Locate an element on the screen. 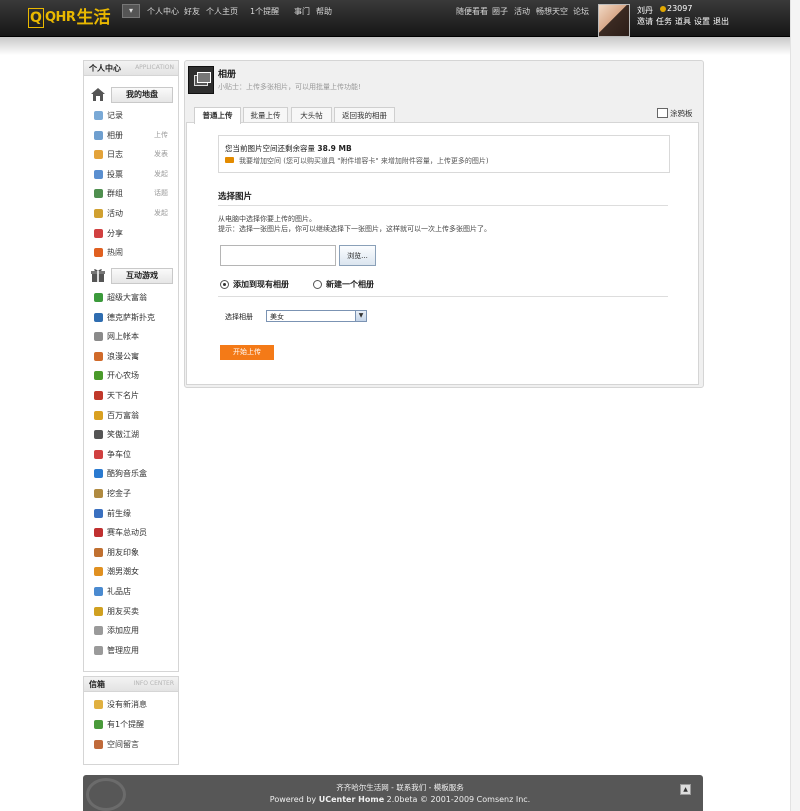  inbox-subtitle: INFO CENTER is located at coordinates (153, 683).